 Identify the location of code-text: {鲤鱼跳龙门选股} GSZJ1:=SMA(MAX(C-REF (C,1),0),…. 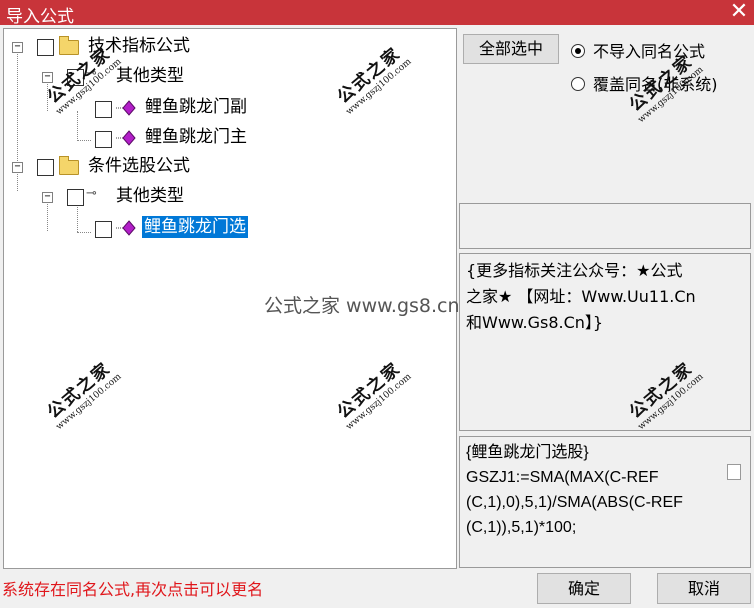
(574, 490).